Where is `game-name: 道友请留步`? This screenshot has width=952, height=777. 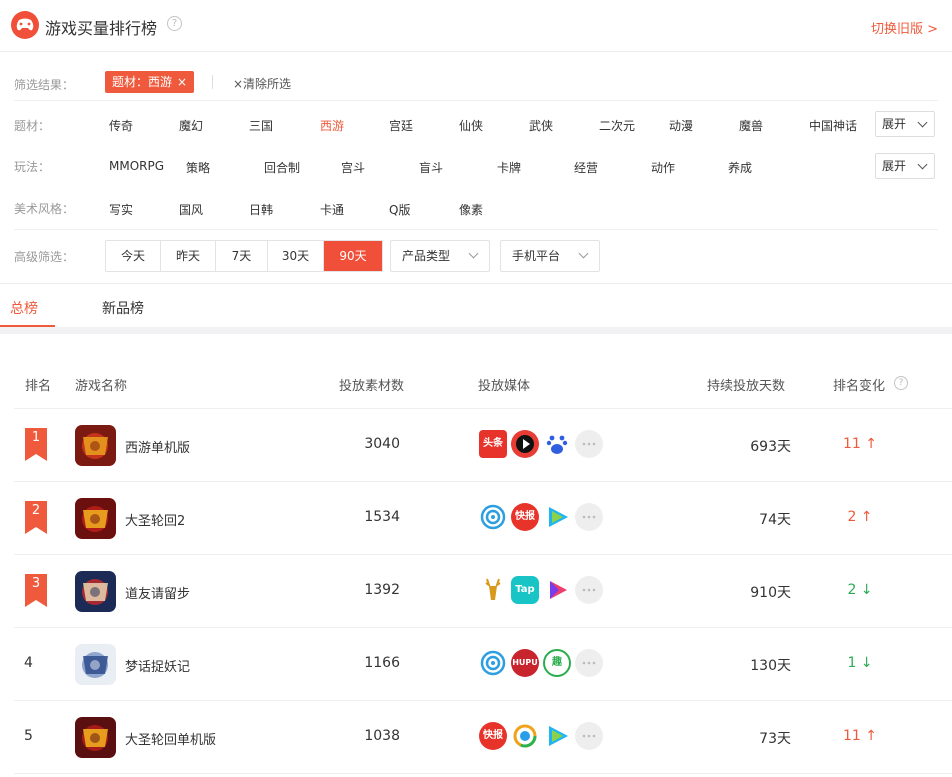
game-name: 道友请留步 is located at coordinates (157, 592).